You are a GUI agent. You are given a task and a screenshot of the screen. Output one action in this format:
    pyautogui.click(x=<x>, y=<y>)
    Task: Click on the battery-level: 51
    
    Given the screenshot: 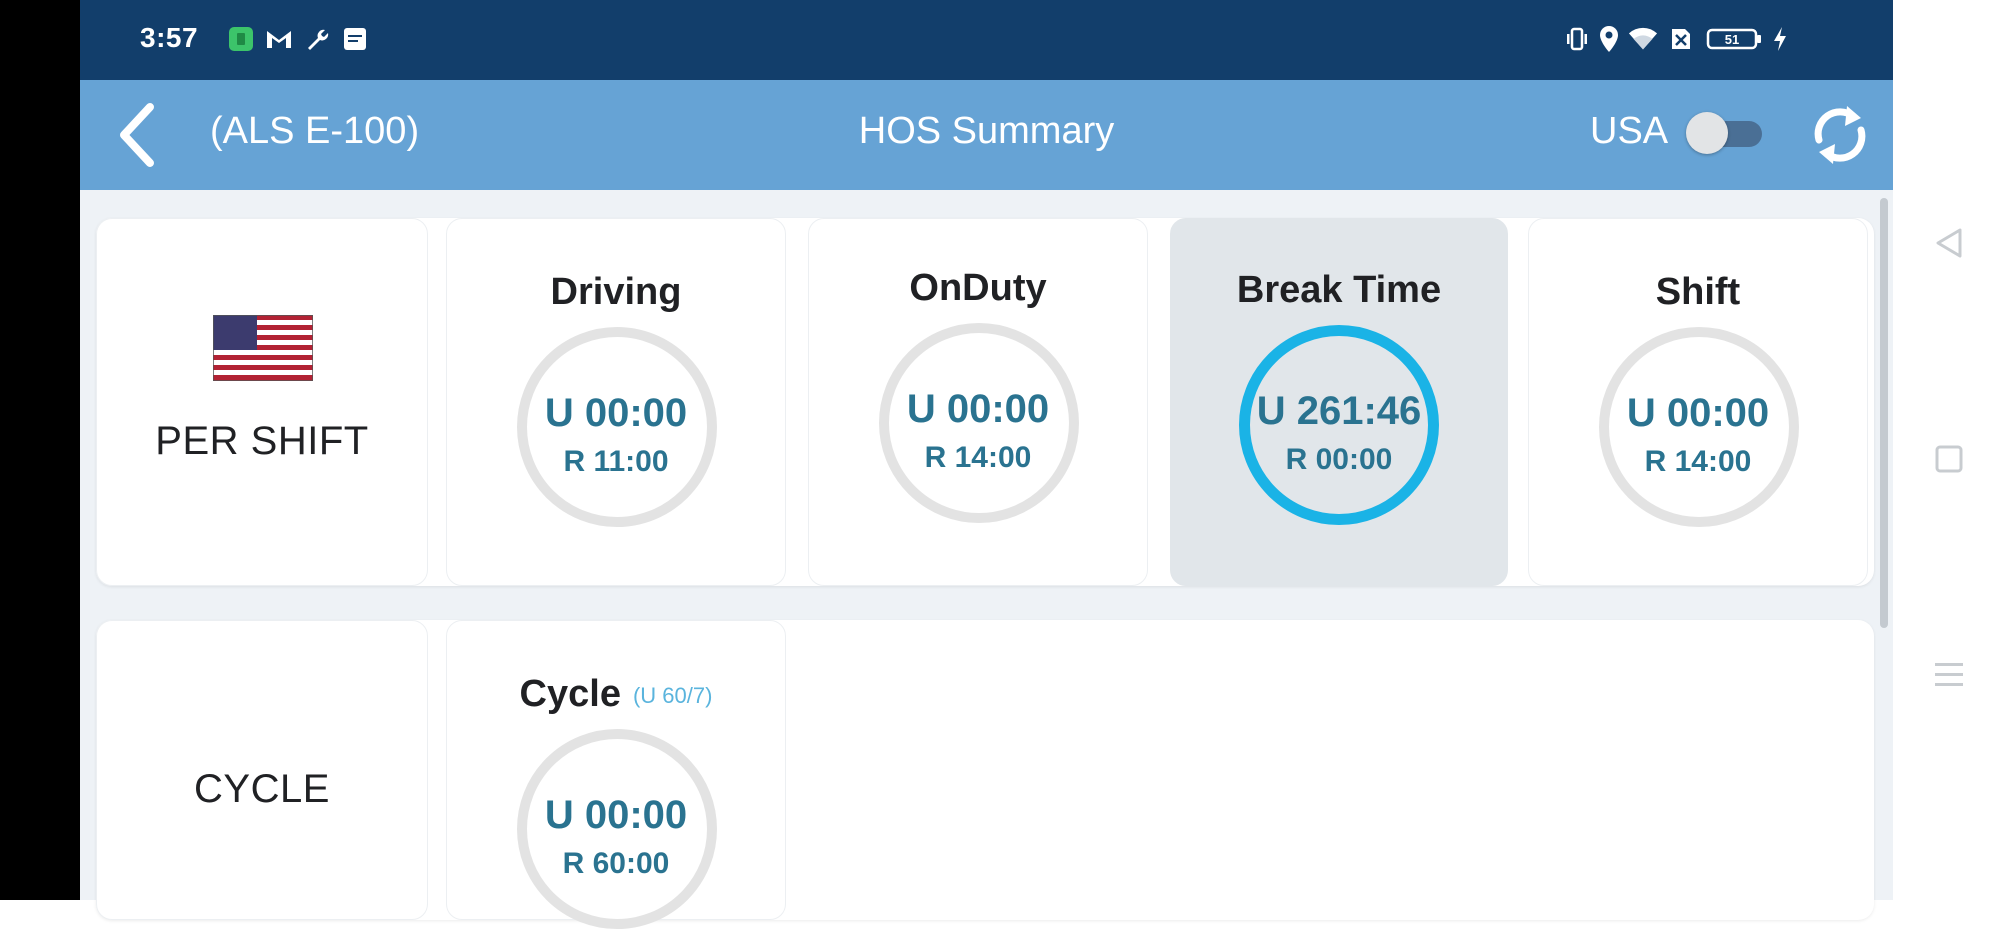 What is the action you would take?
    pyautogui.click(x=1732, y=39)
    